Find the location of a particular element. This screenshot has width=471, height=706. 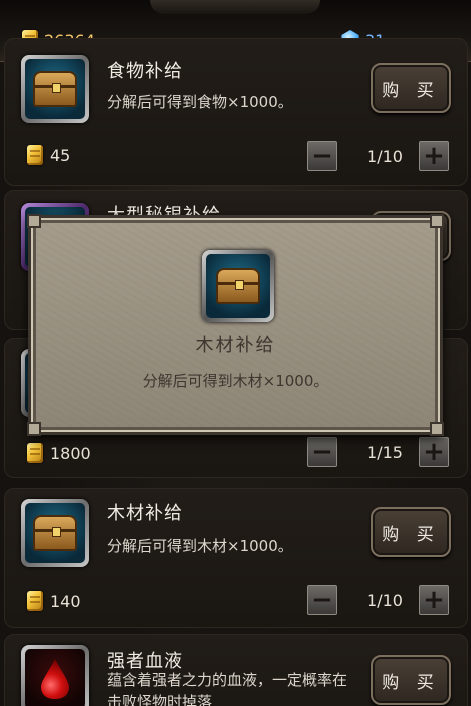

item-desc: 蕴含着强者之力的血液，一定概率在击败怪物时掉落 is located at coordinates (227, 688).